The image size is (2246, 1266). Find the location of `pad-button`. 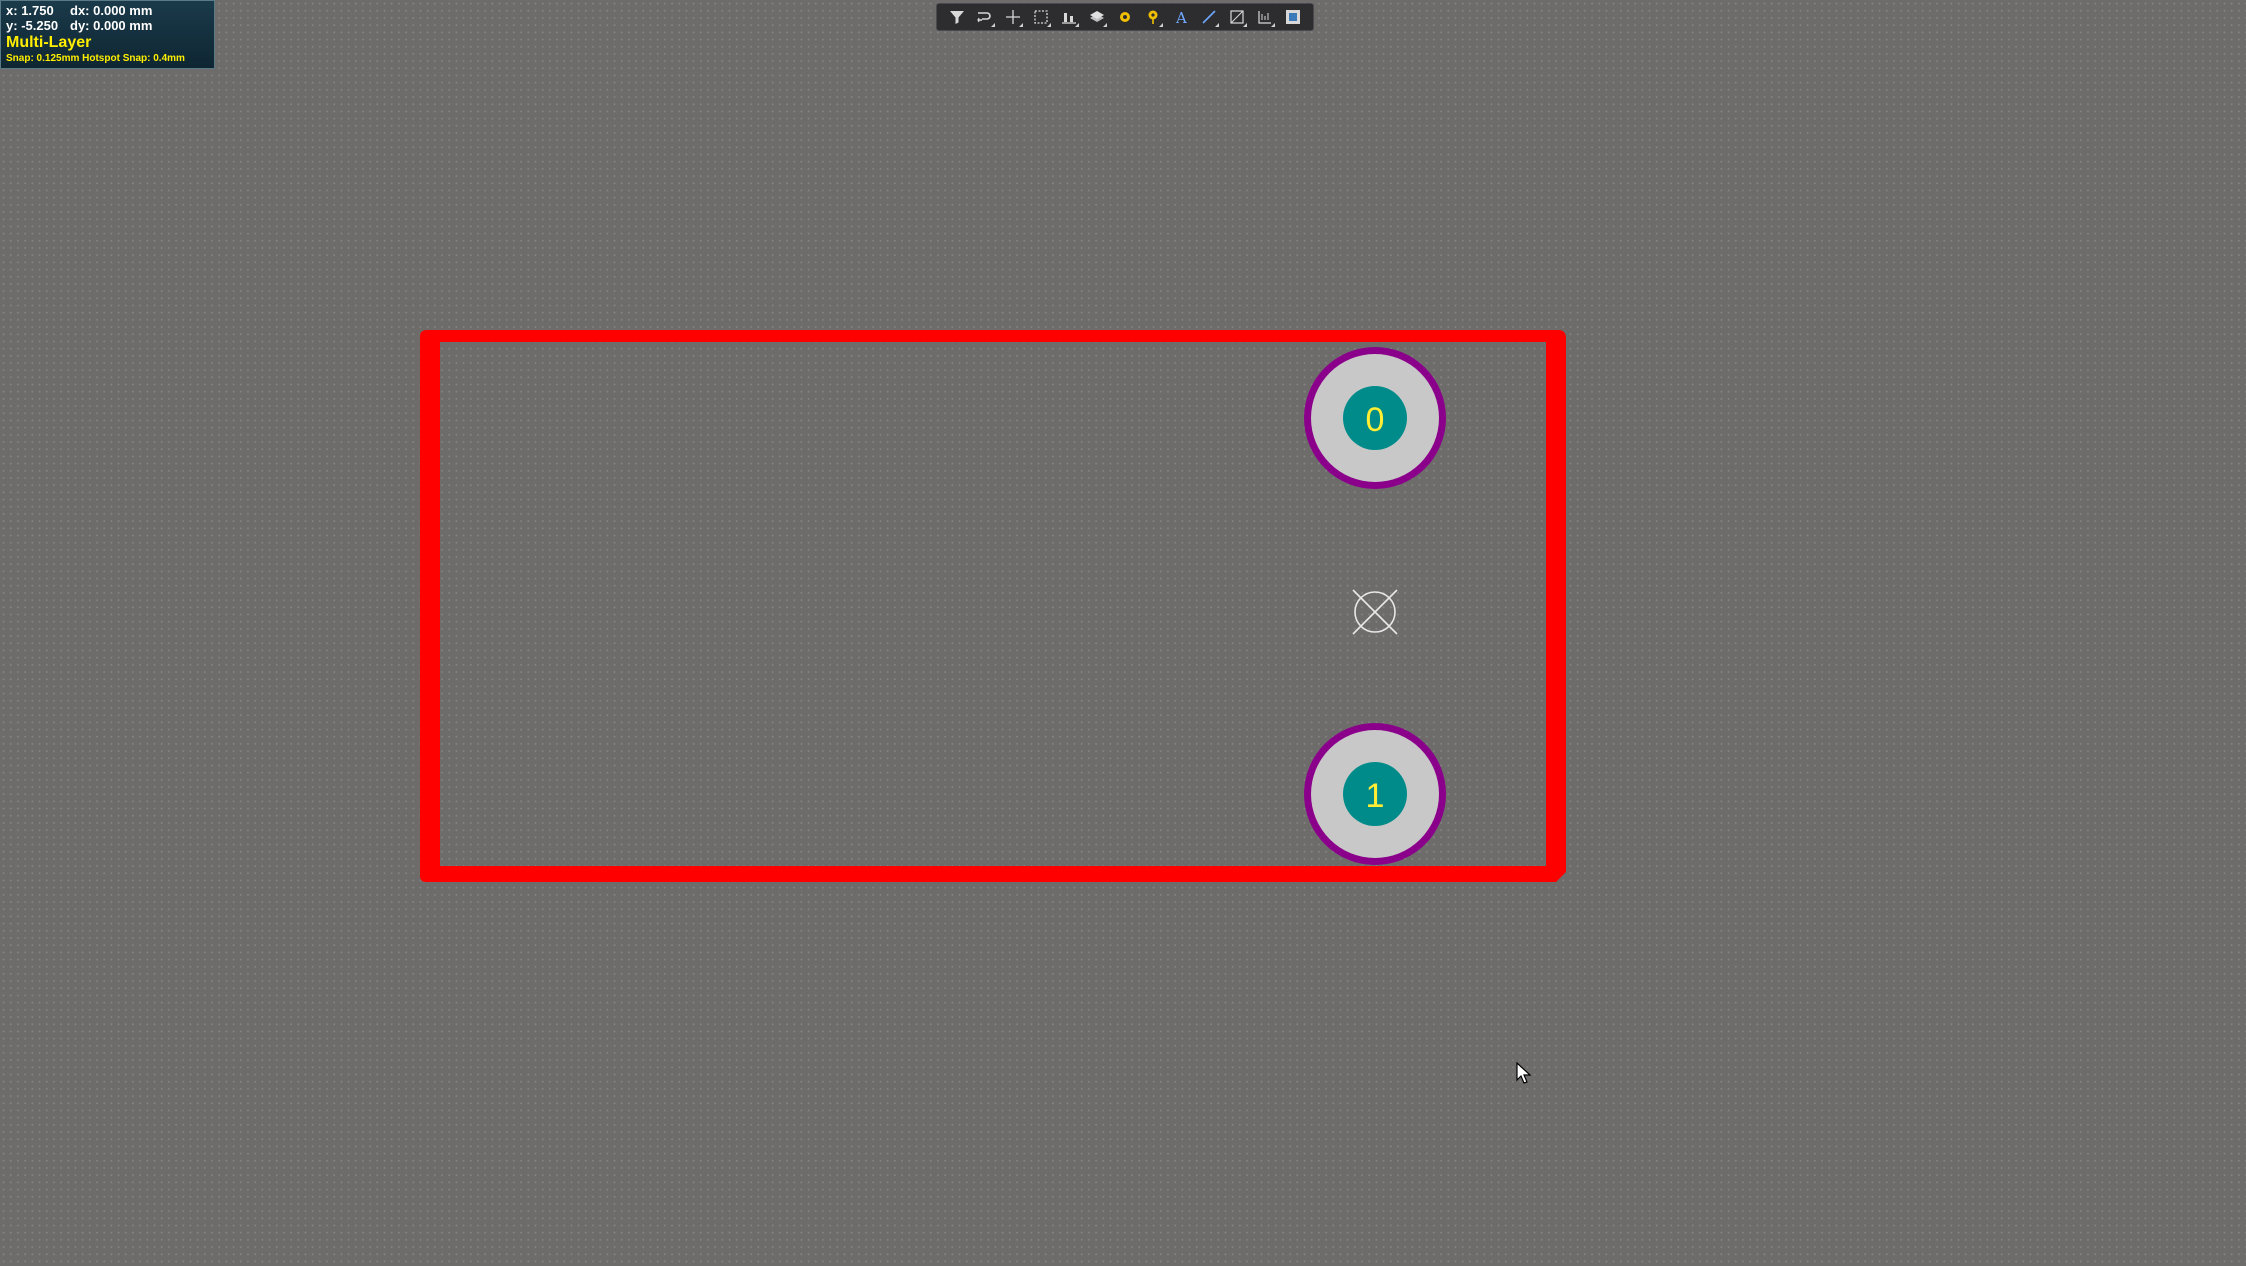

pad-button is located at coordinates (1125, 17).